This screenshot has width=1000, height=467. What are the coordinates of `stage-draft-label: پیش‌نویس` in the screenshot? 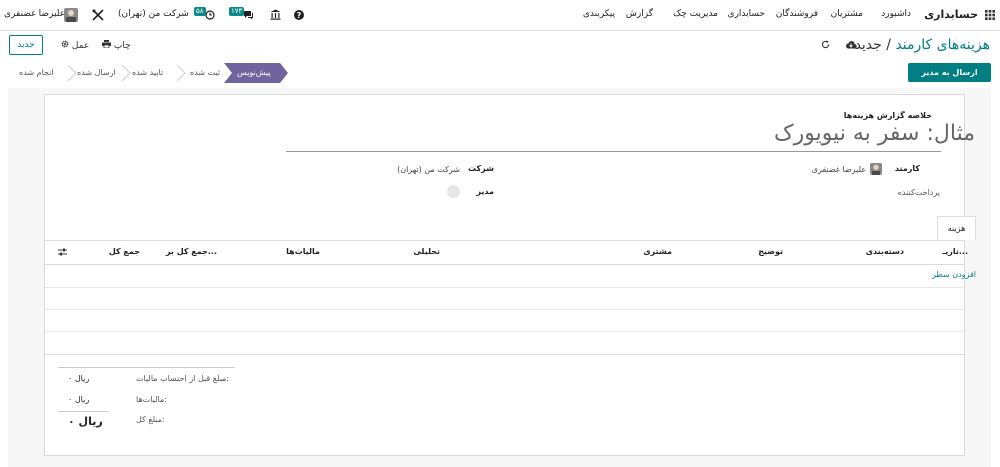 It's located at (254, 72).